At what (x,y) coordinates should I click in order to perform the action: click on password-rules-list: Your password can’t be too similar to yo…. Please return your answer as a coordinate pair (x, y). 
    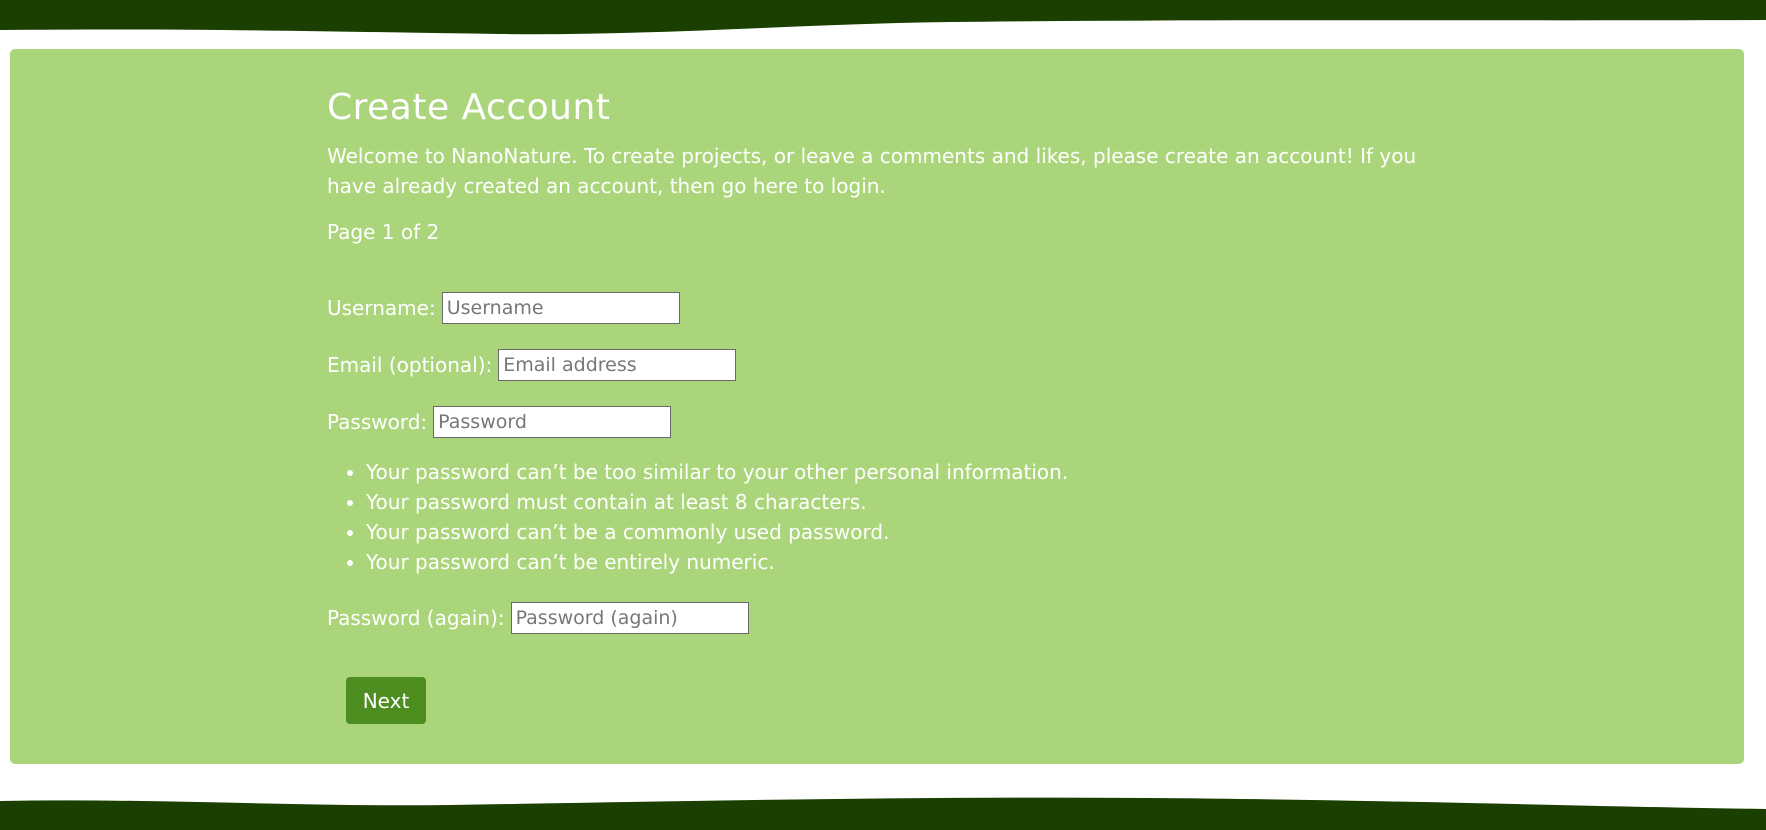
    Looking at the image, I should click on (697, 517).